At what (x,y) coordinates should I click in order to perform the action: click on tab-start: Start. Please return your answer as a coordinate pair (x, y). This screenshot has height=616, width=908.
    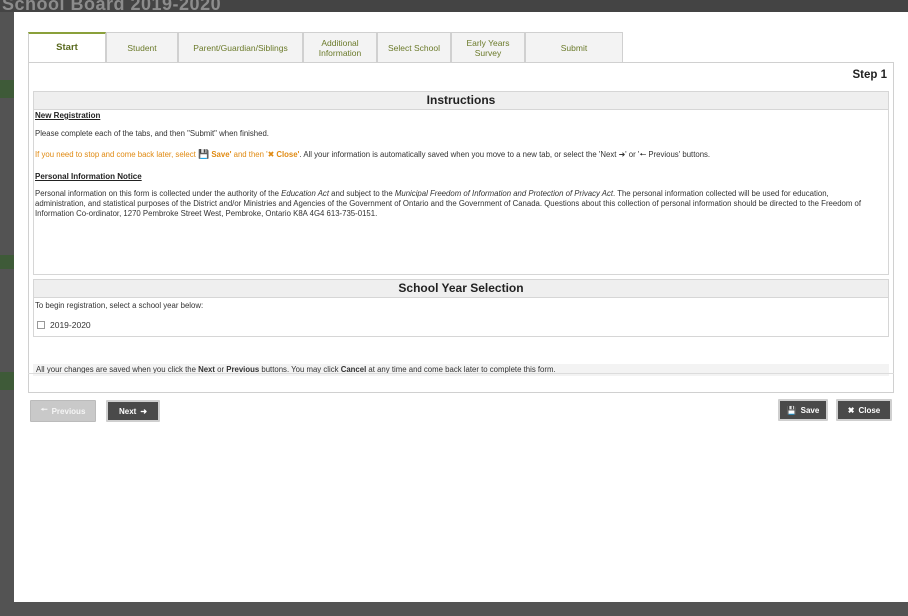
    Looking at the image, I should click on (67, 47).